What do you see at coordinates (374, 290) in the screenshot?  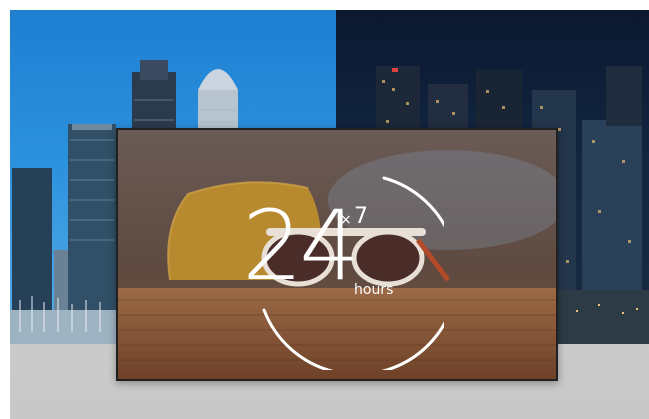 I see `badge-unit: hours` at bounding box center [374, 290].